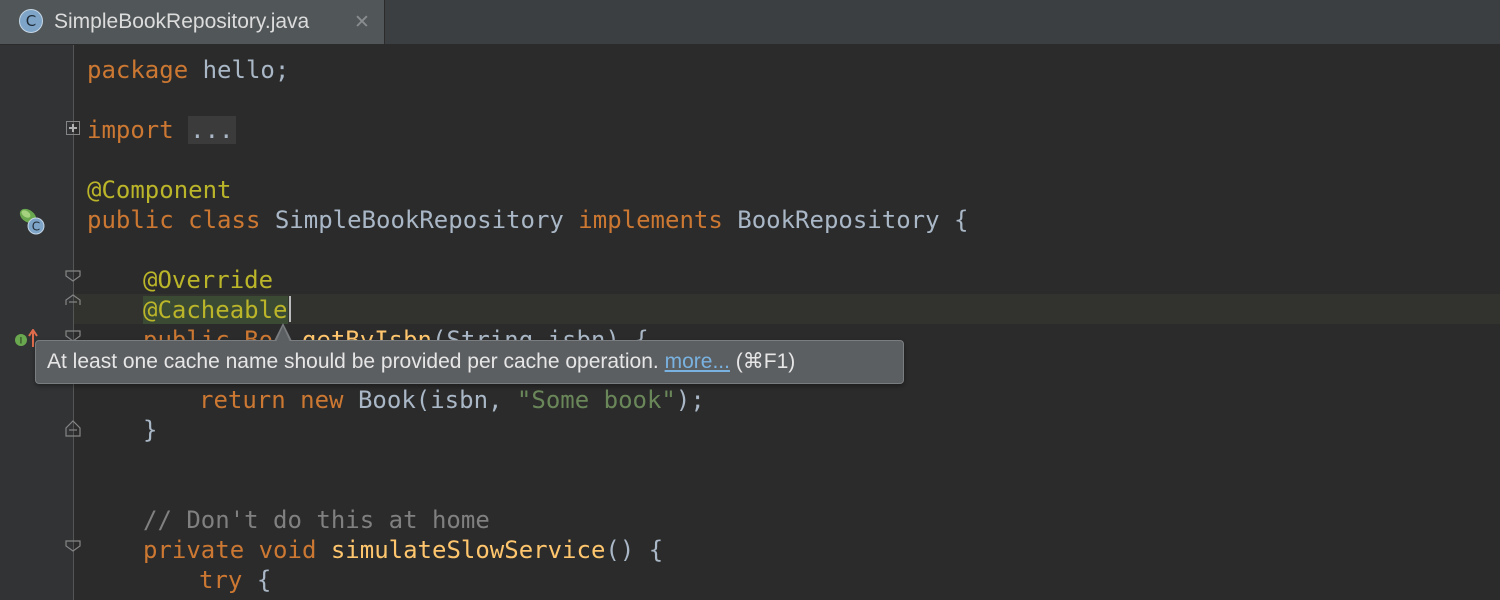 This screenshot has height=600, width=1500. I want to click on code-line-simulate-decl: private void simulateSlowService() {, so click(403, 550).